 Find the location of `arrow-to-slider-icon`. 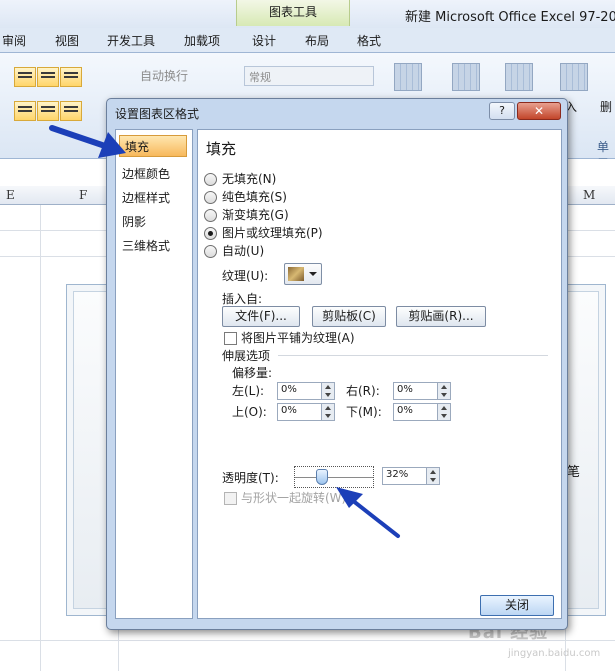

arrow-to-slider-icon is located at coordinates (368, 512).